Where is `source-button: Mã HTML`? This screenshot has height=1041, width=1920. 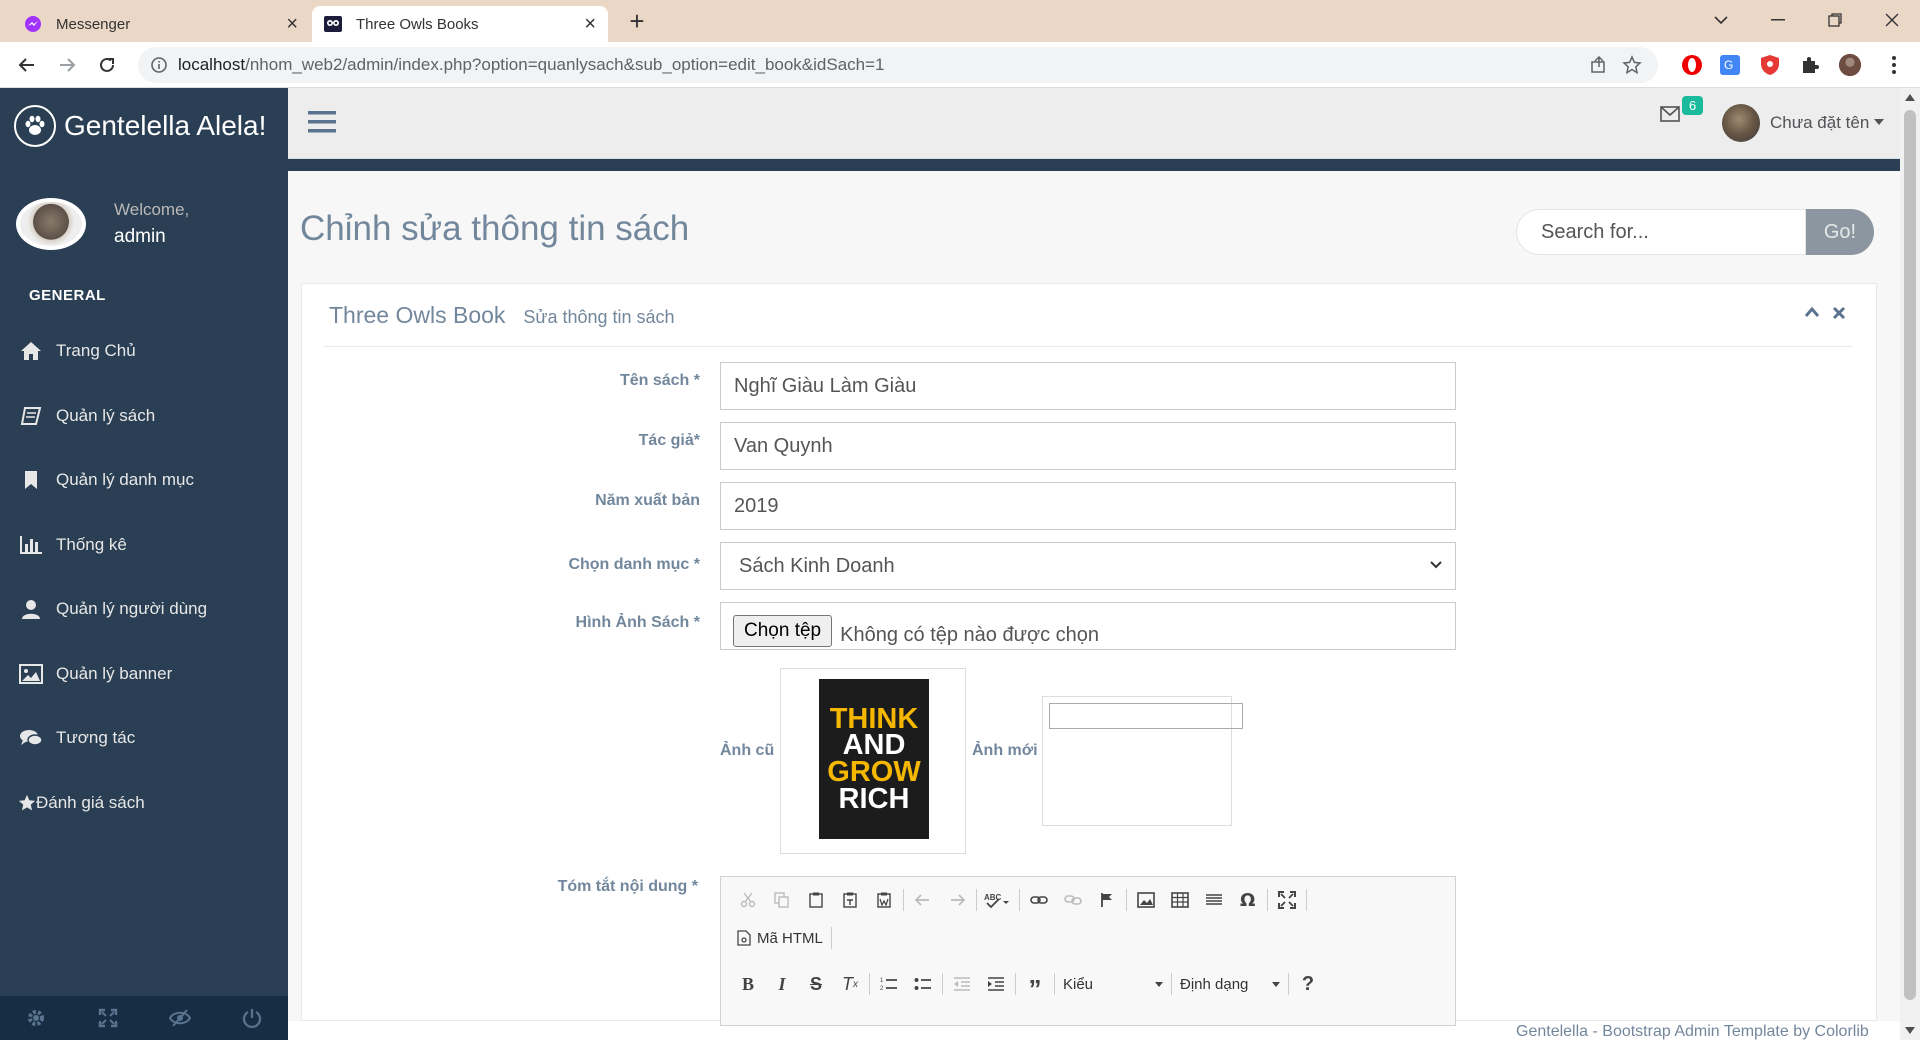 source-button: Mã HTML is located at coordinates (780, 938).